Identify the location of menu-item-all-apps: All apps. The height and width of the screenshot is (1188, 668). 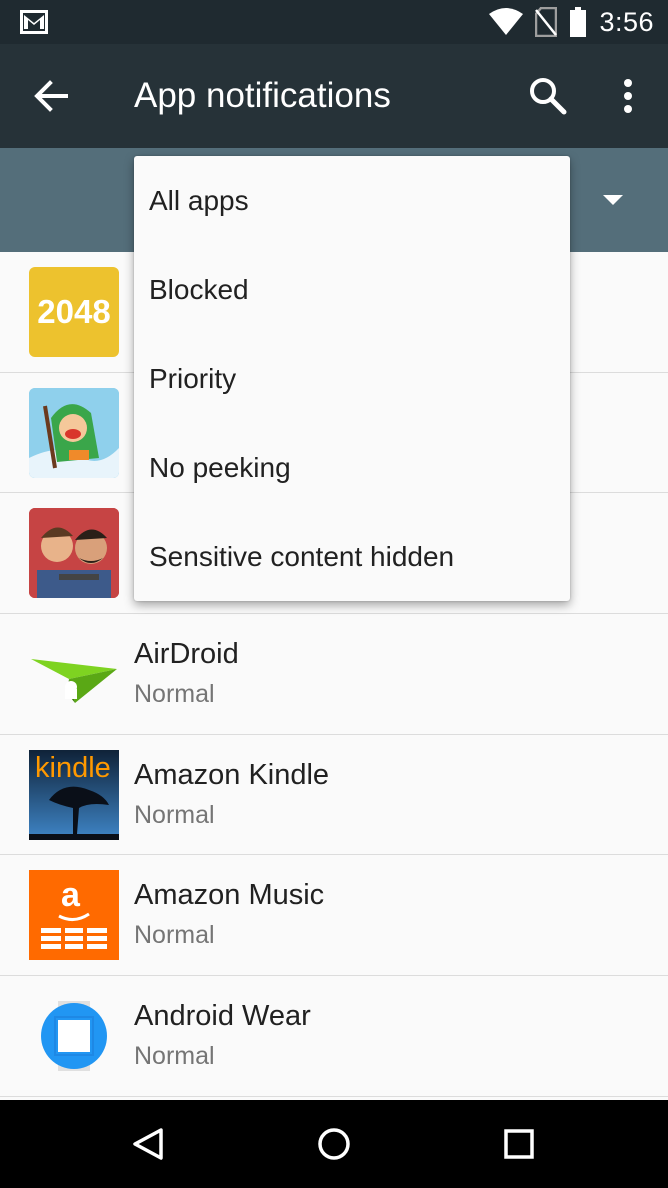
(352, 200).